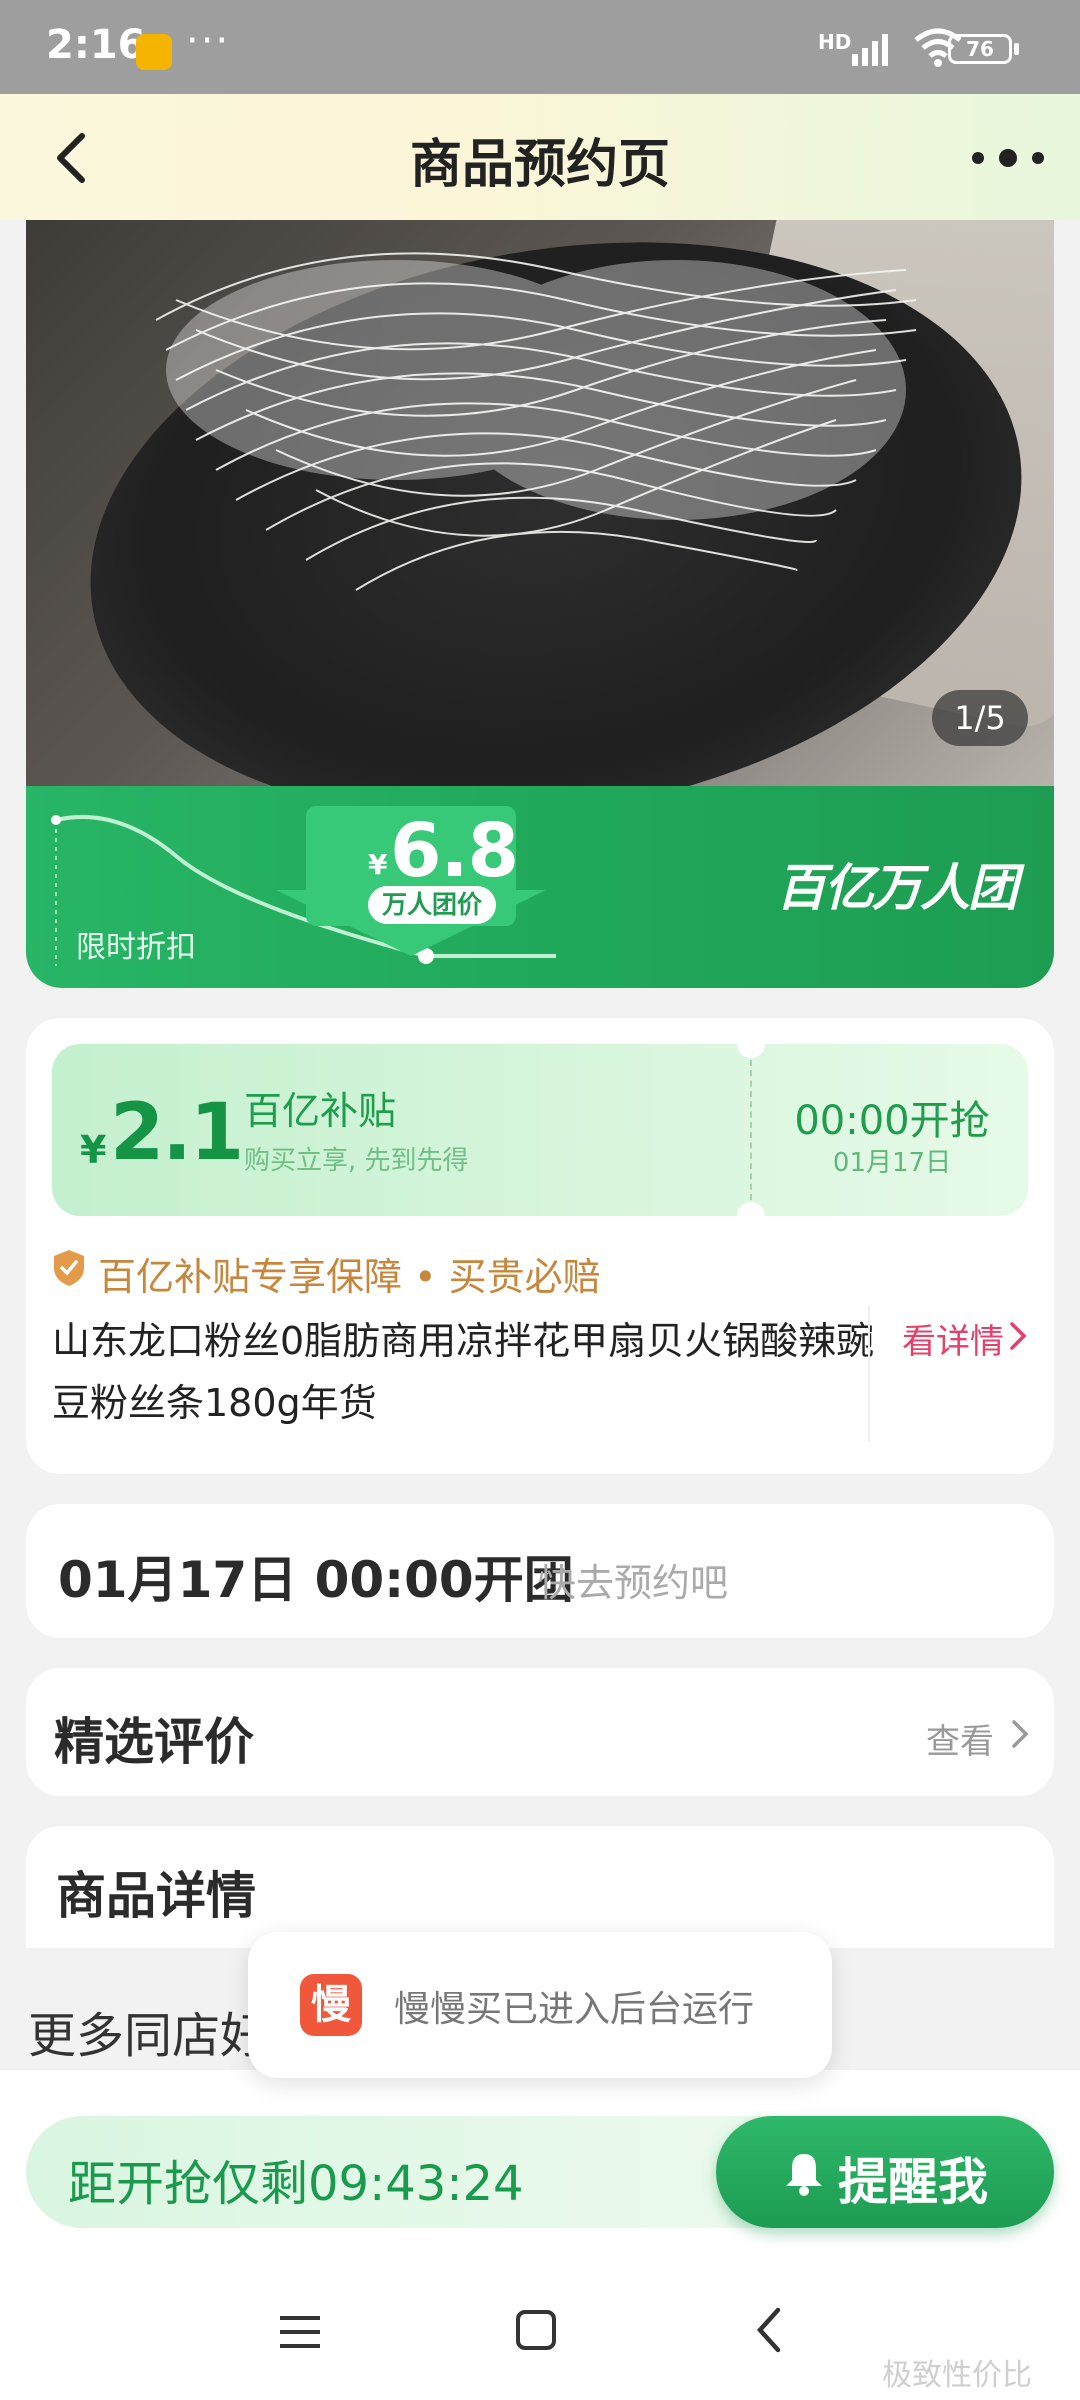 The height and width of the screenshot is (2400, 1080). What do you see at coordinates (769, 2330) in the screenshot?
I see `nav-back-icon` at bounding box center [769, 2330].